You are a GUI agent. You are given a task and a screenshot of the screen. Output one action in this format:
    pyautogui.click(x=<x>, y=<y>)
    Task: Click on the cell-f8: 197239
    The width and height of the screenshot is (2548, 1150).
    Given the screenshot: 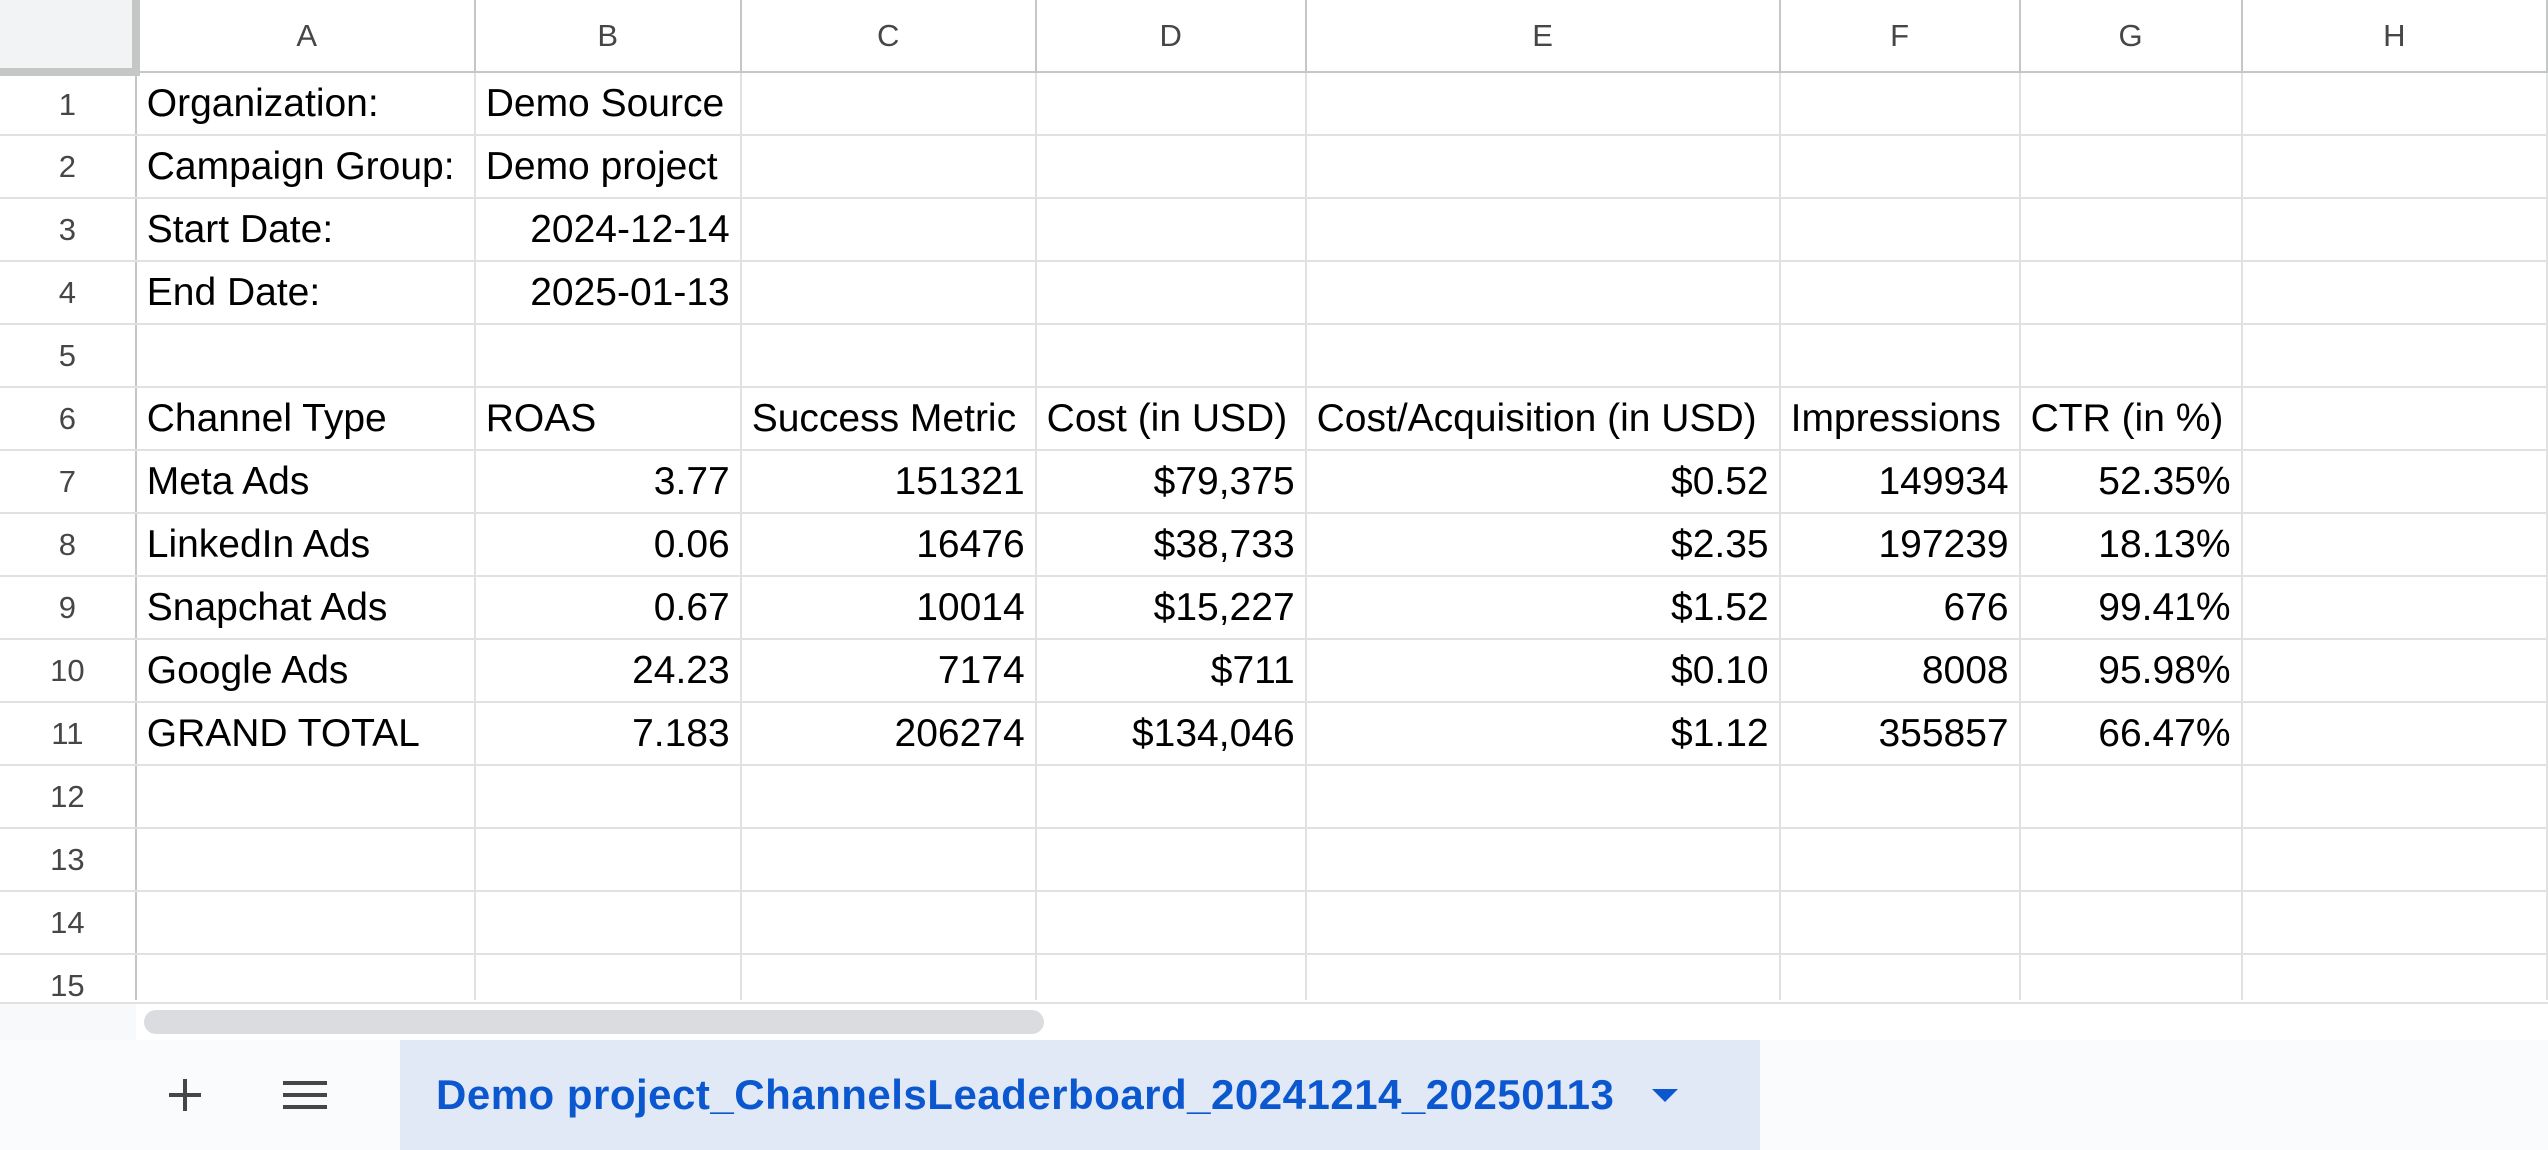 What is the action you would take?
    pyautogui.click(x=1900, y=545)
    